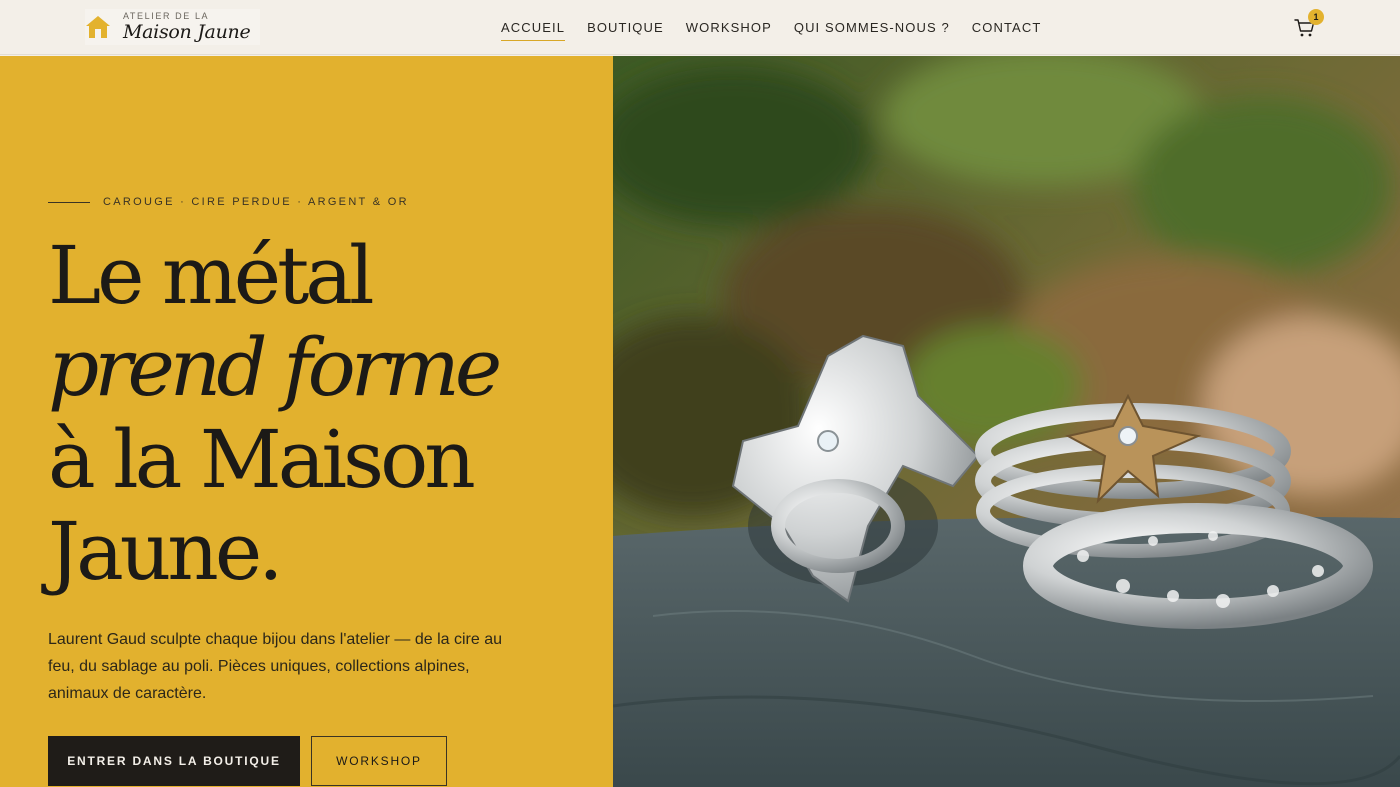 This screenshot has height=787, width=1400. Describe the element at coordinates (262, 459) in the screenshot. I see `headline-line-3: à la Maison` at that location.